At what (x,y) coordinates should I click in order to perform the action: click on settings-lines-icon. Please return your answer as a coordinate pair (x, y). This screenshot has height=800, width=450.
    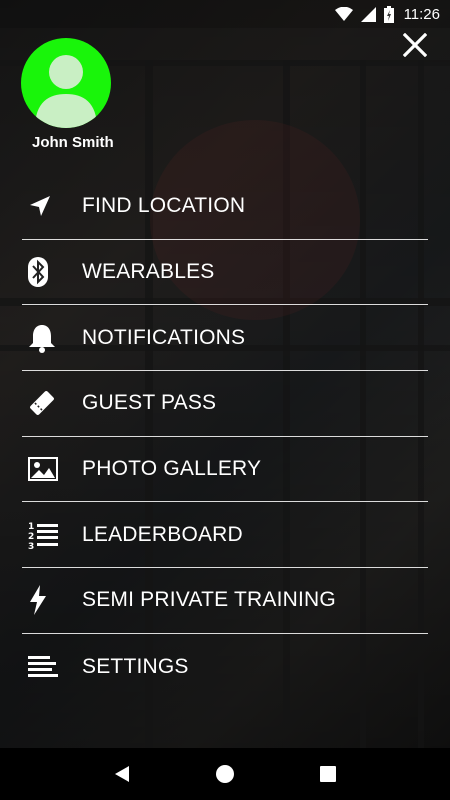
    Looking at the image, I should click on (44, 667).